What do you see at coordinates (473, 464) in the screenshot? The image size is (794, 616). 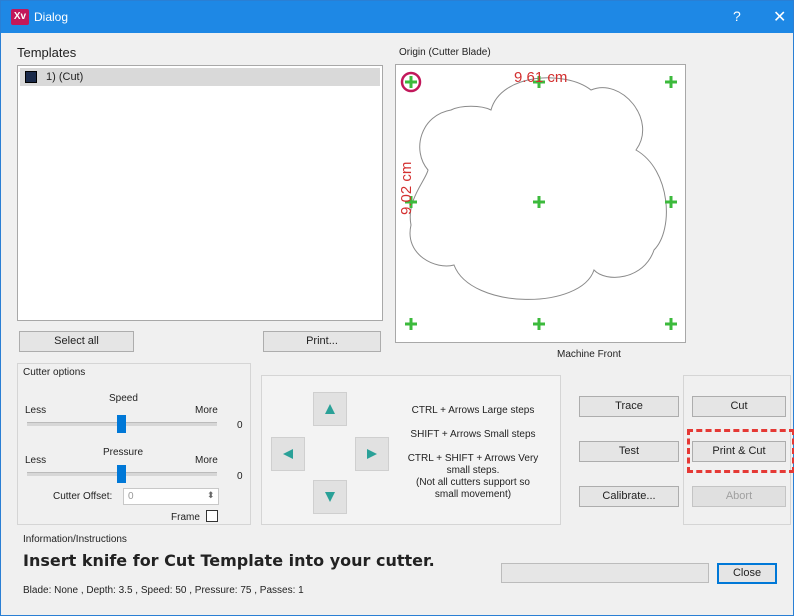 I see `help-very-small-steps: CTRL + SHIFT + Arrows Very small steps.` at bounding box center [473, 464].